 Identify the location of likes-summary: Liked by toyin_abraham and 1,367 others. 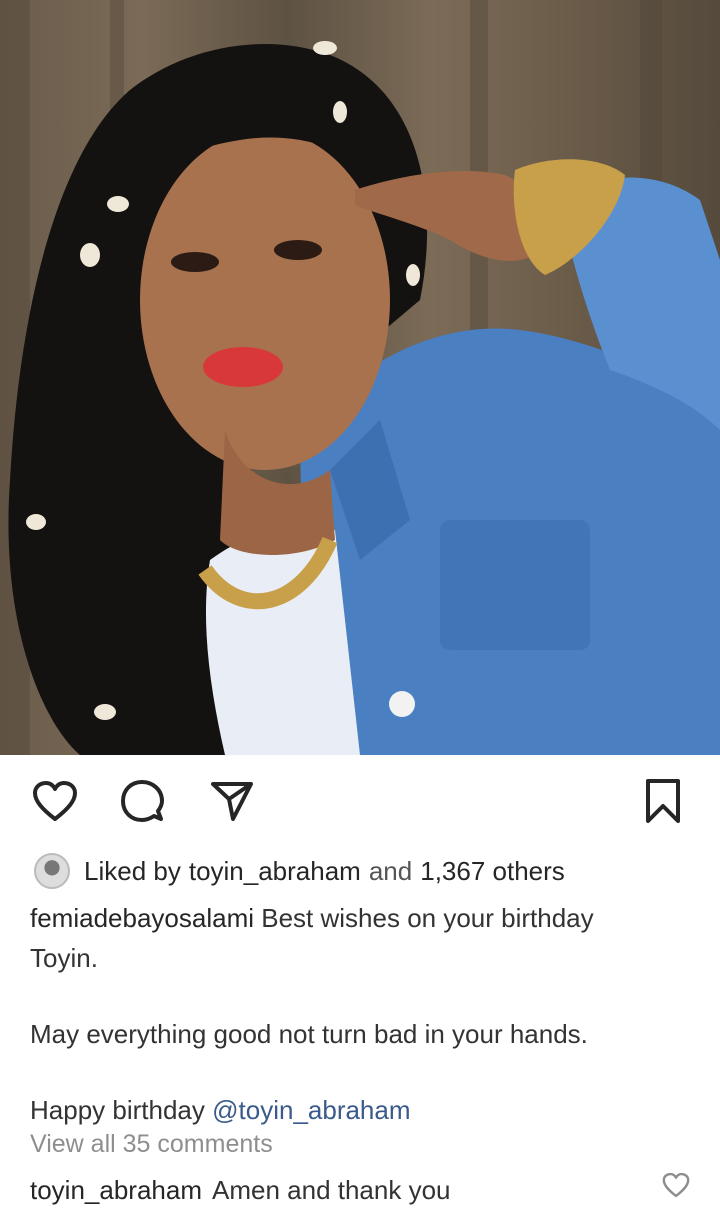
(299, 871).